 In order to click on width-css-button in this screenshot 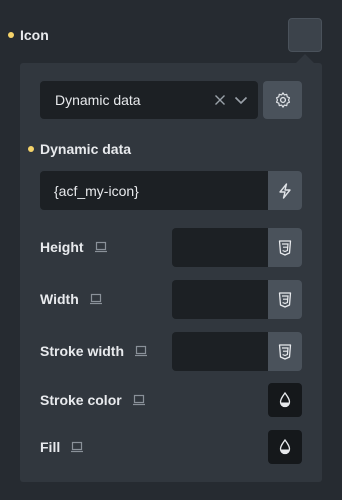, I will do `click(285, 299)`.